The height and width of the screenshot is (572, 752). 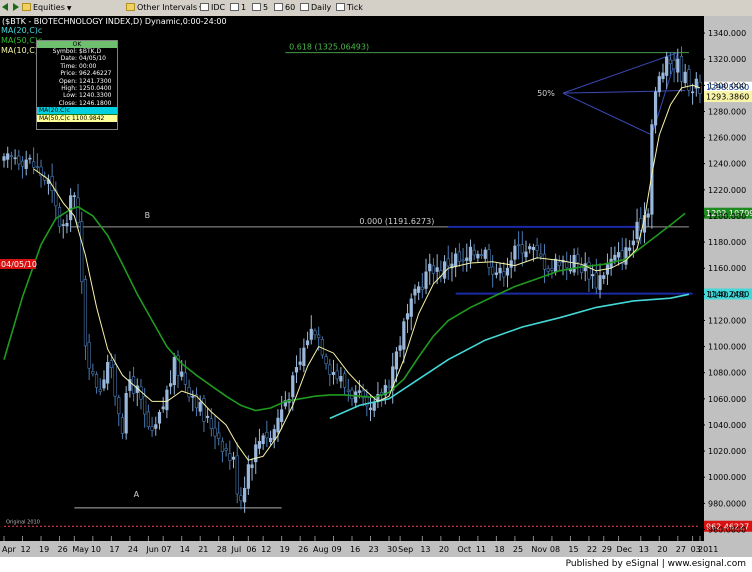 I want to click on nav-arrows, so click(x=11, y=8).